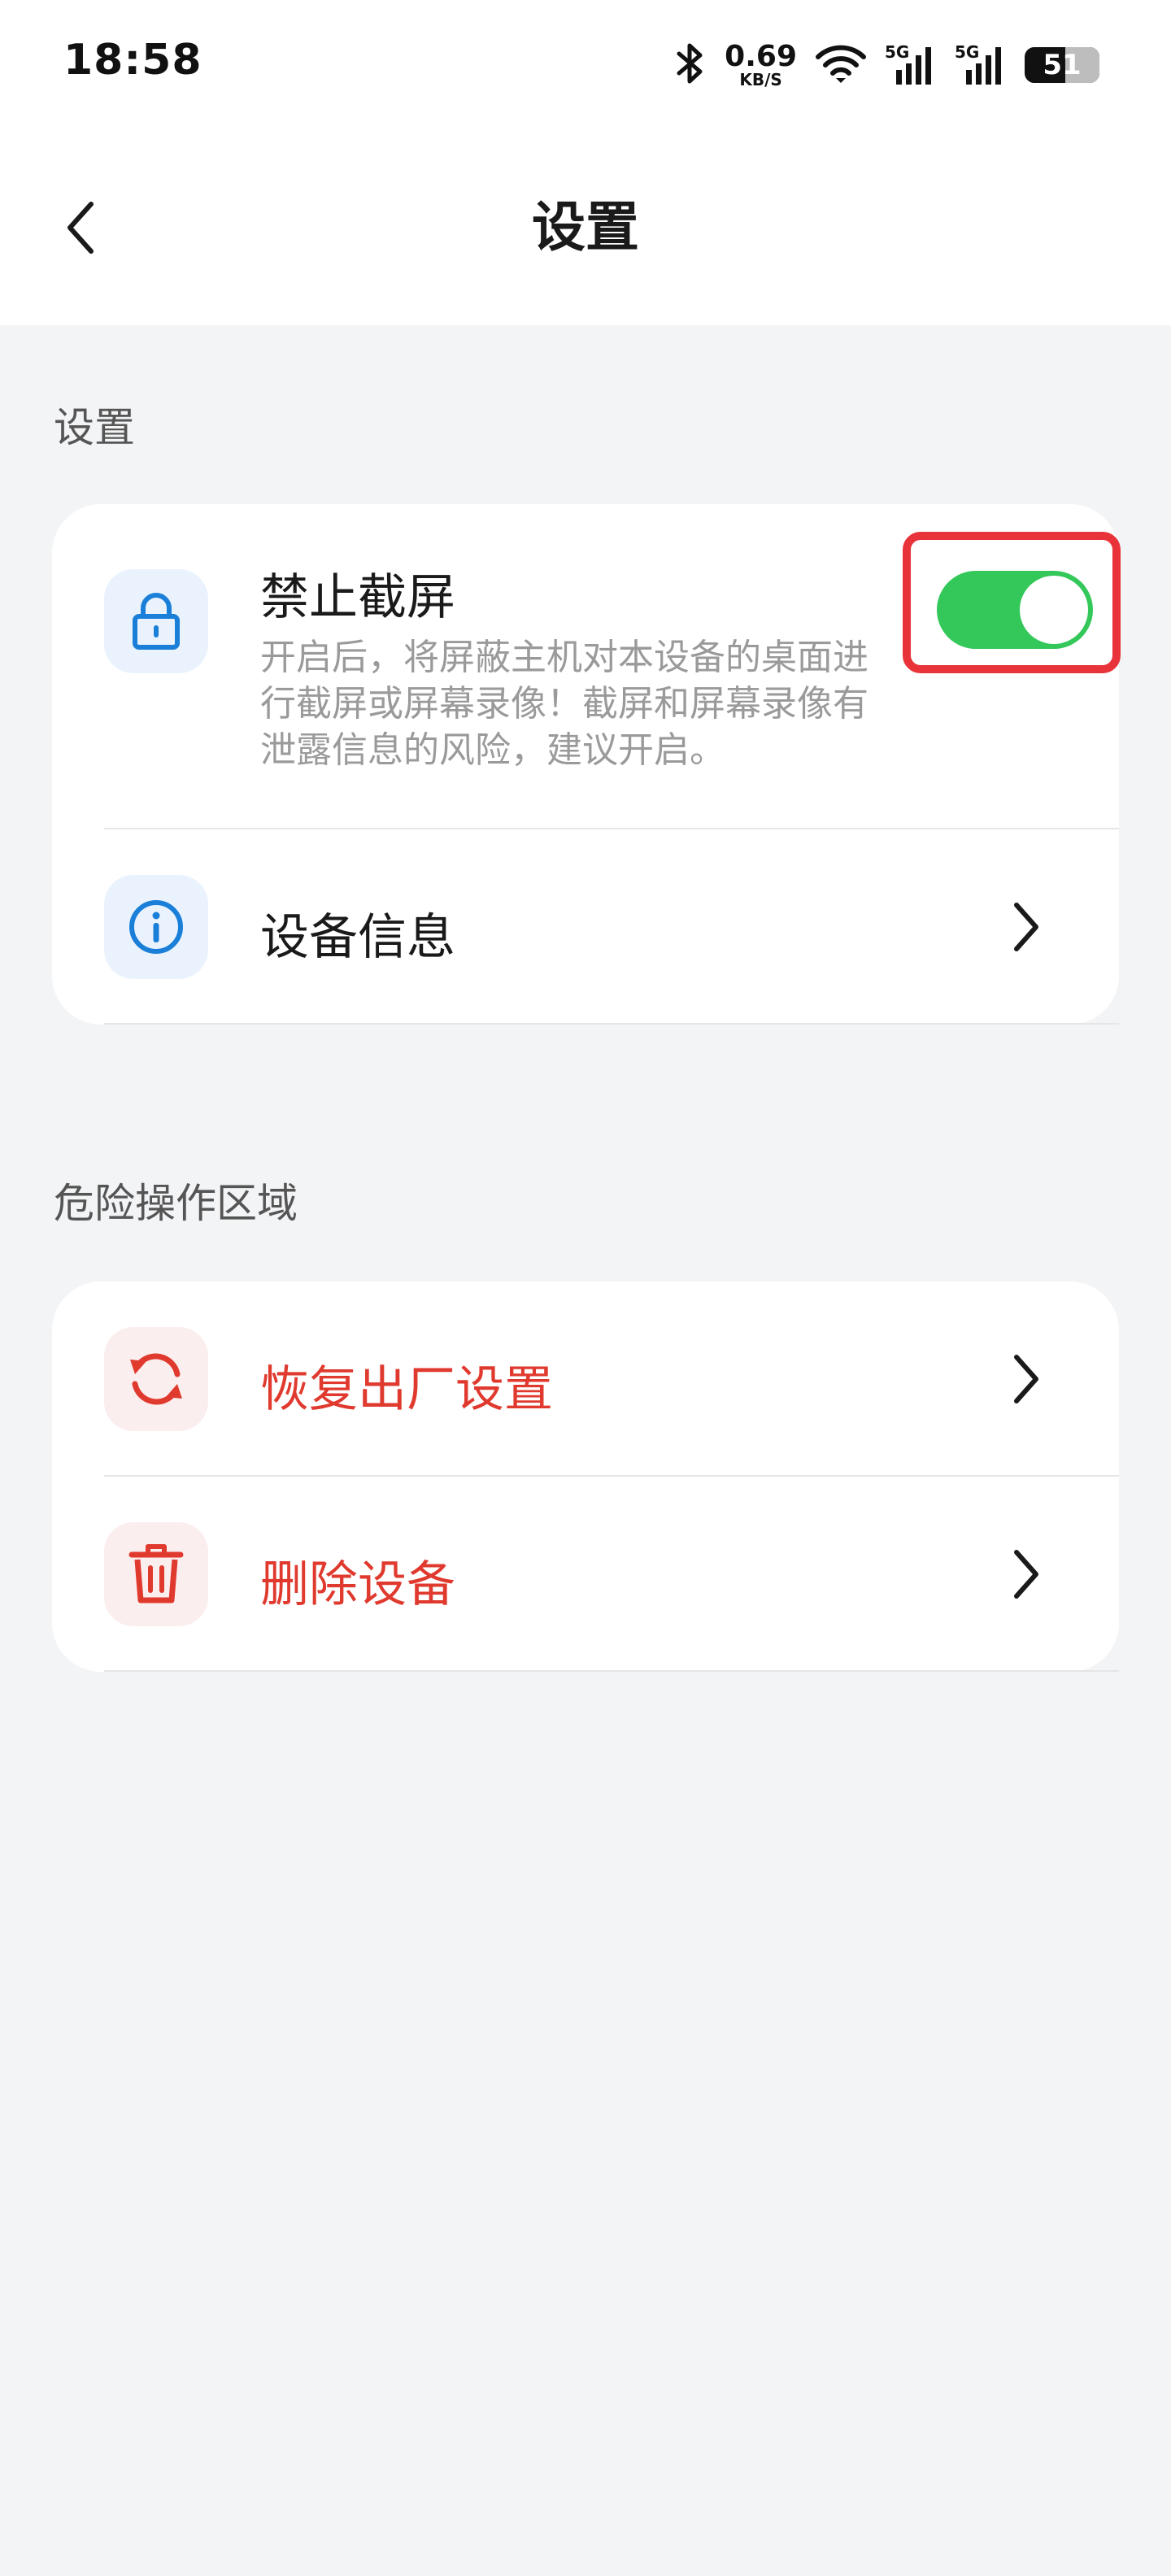  Describe the element at coordinates (358, 938) in the screenshot. I see `device-info-label: 设备信息` at that location.